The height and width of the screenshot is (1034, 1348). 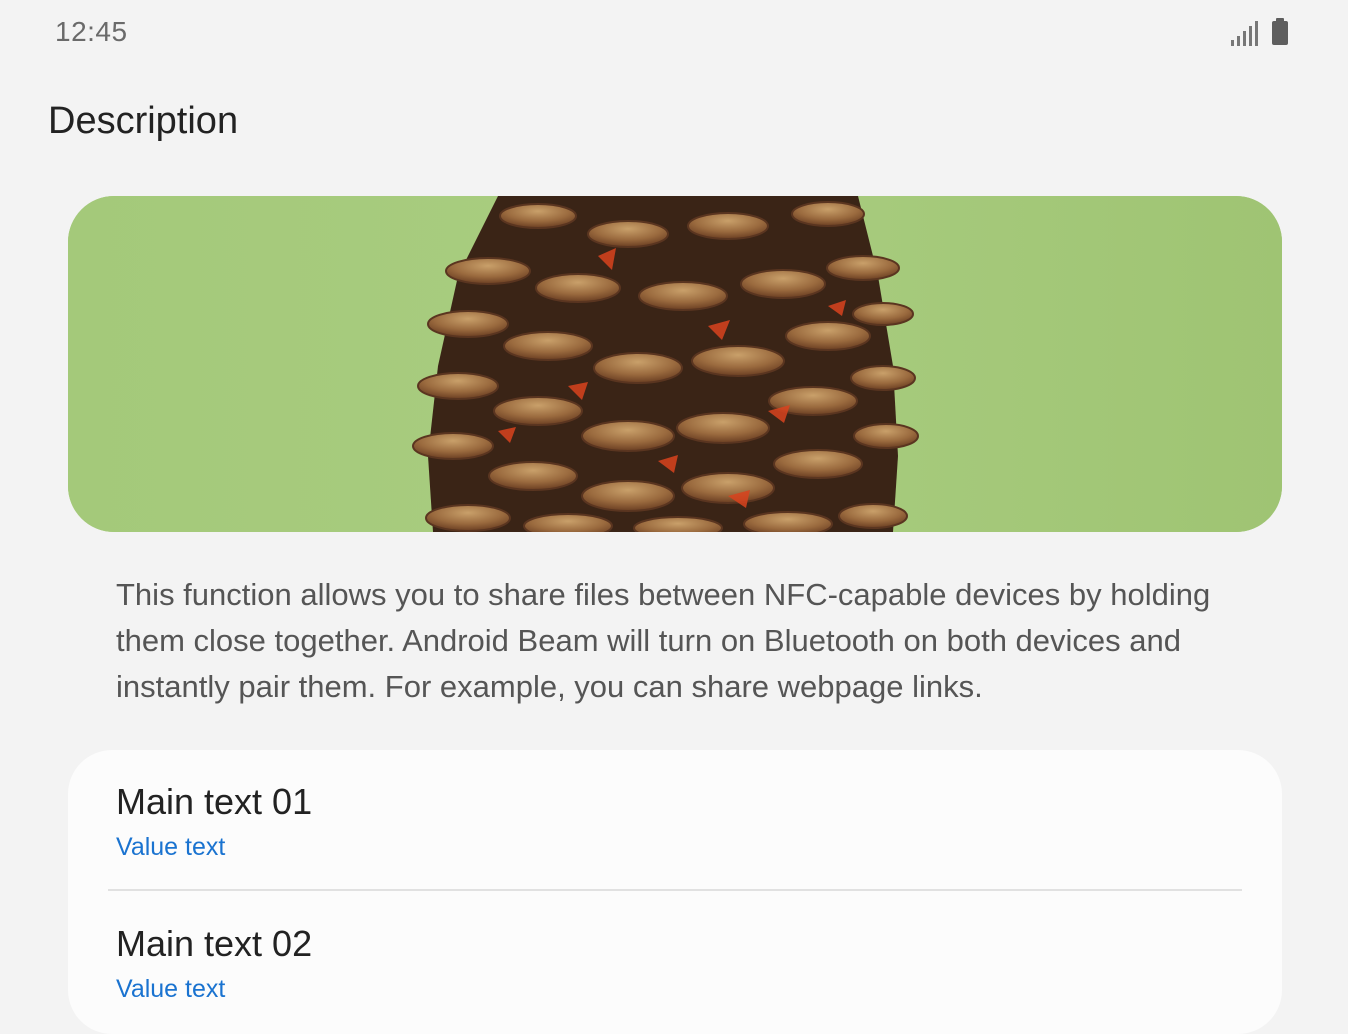 What do you see at coordinates (1259, 32) in the screenshot?
I see `status-icons` at bounding box center [1259, 32].